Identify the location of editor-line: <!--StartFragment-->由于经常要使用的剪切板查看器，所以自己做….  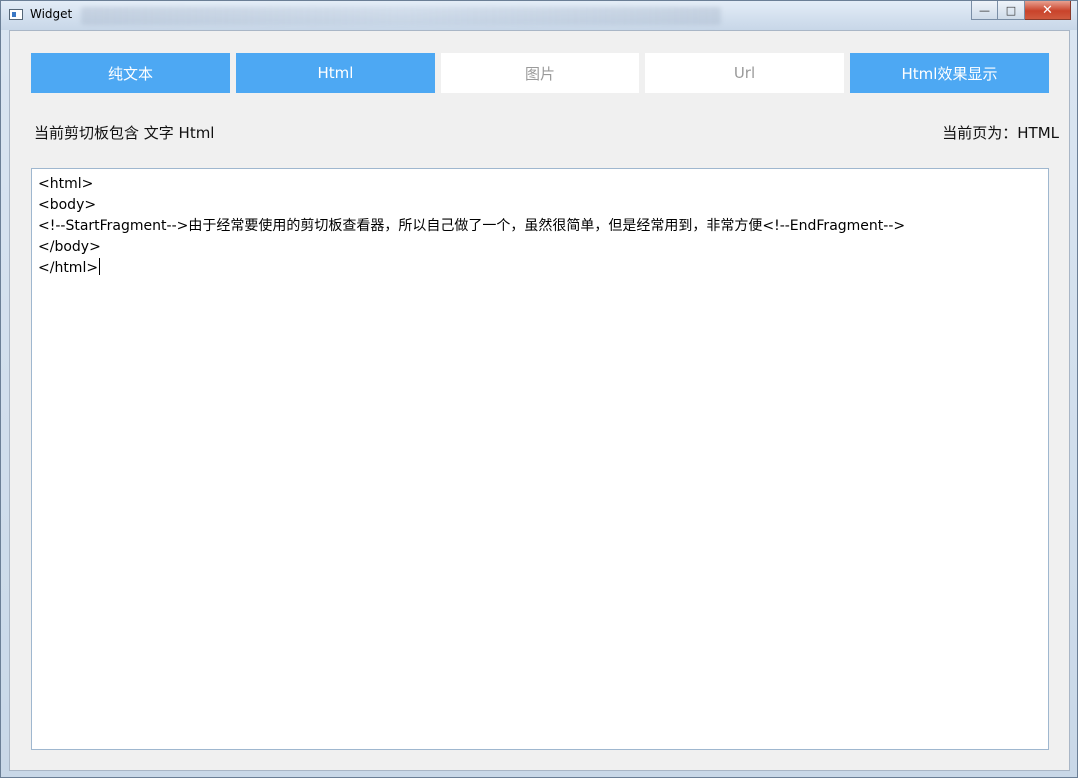
(472, 226).